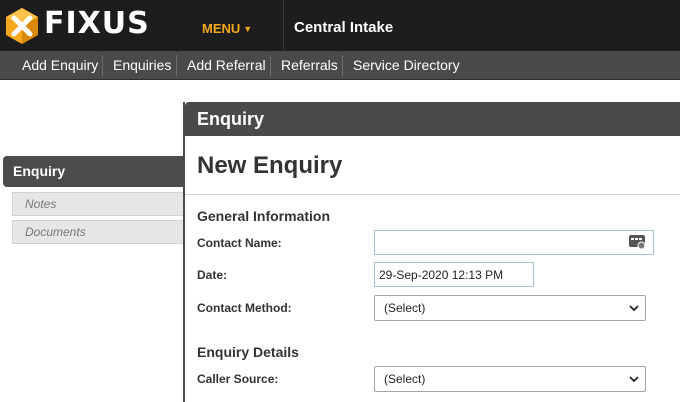 The image size is (680, 402). I want to click on menu-button: MENU ▼, so click(227, 28).